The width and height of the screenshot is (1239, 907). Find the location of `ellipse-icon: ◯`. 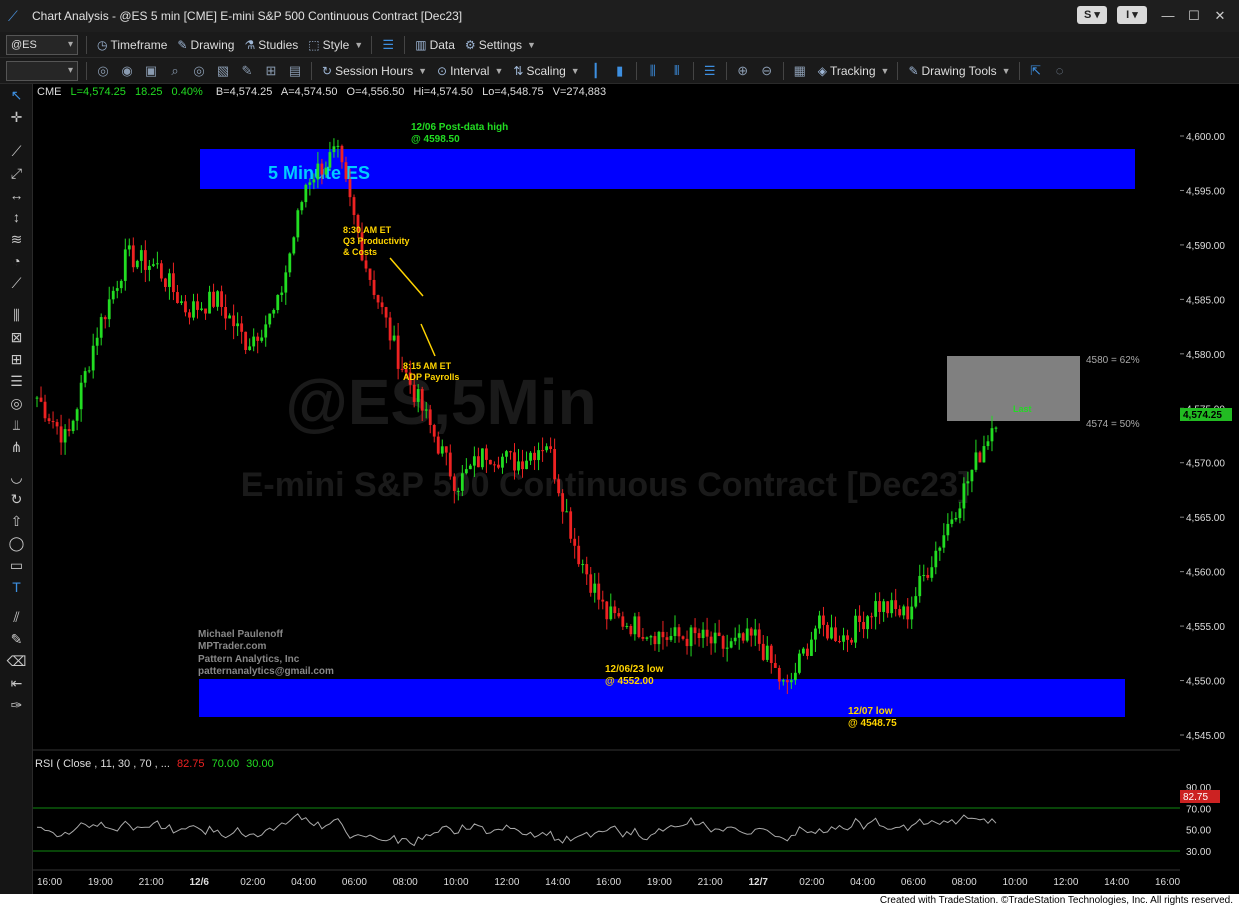

ellipse-icon: ◯ is located at coordinates (16, 543).